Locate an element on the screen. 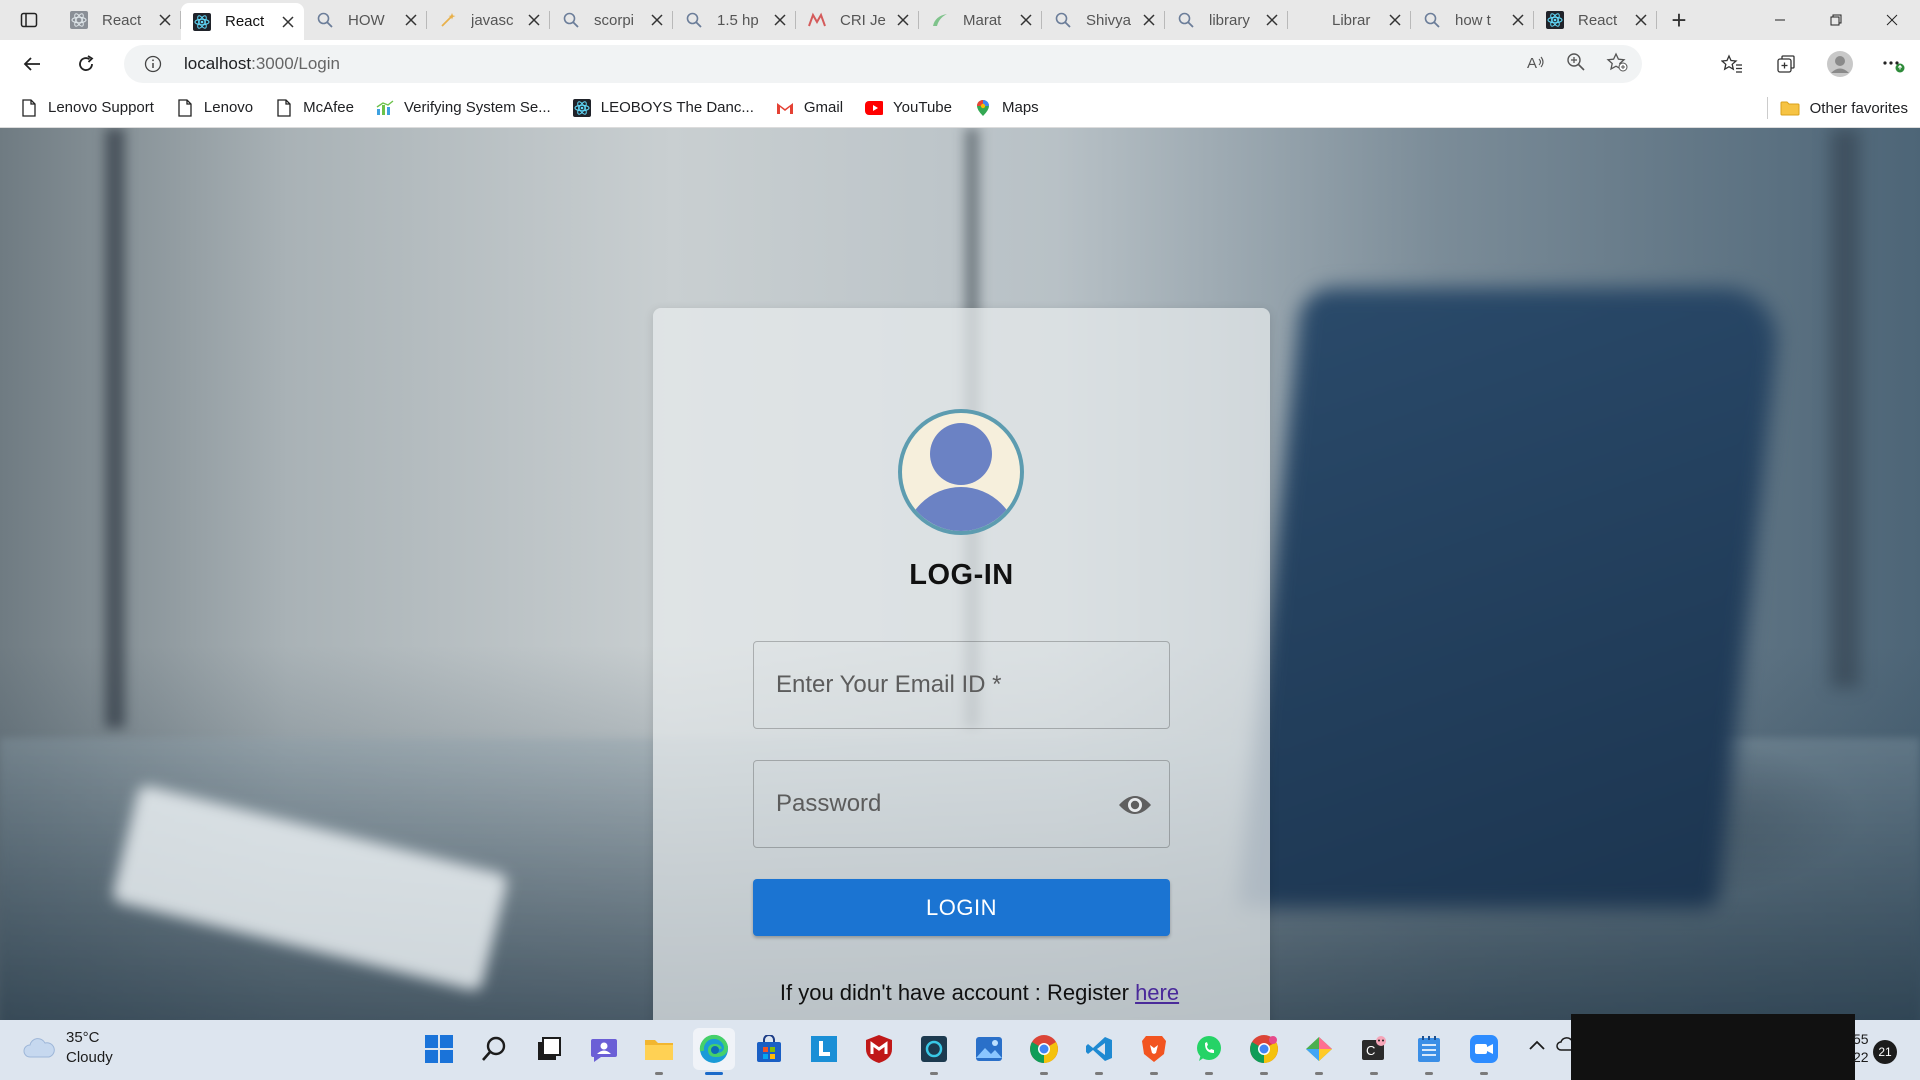  task-view-button is located at coordinates (549, 1049).